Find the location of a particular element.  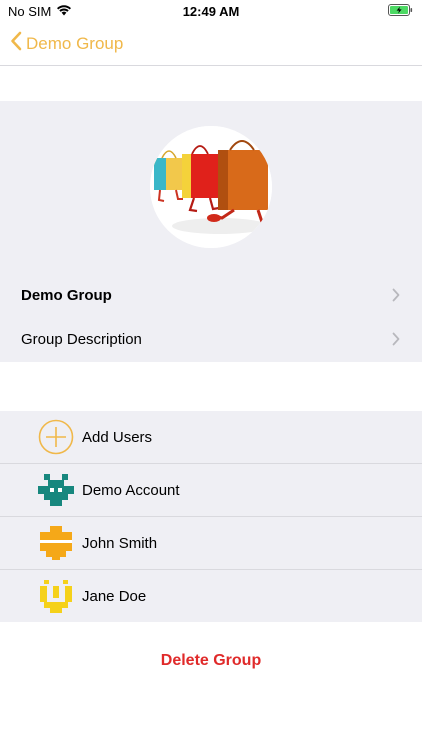

status-bar: No SIM 12:49 AM is located at coordinates (211, 11).